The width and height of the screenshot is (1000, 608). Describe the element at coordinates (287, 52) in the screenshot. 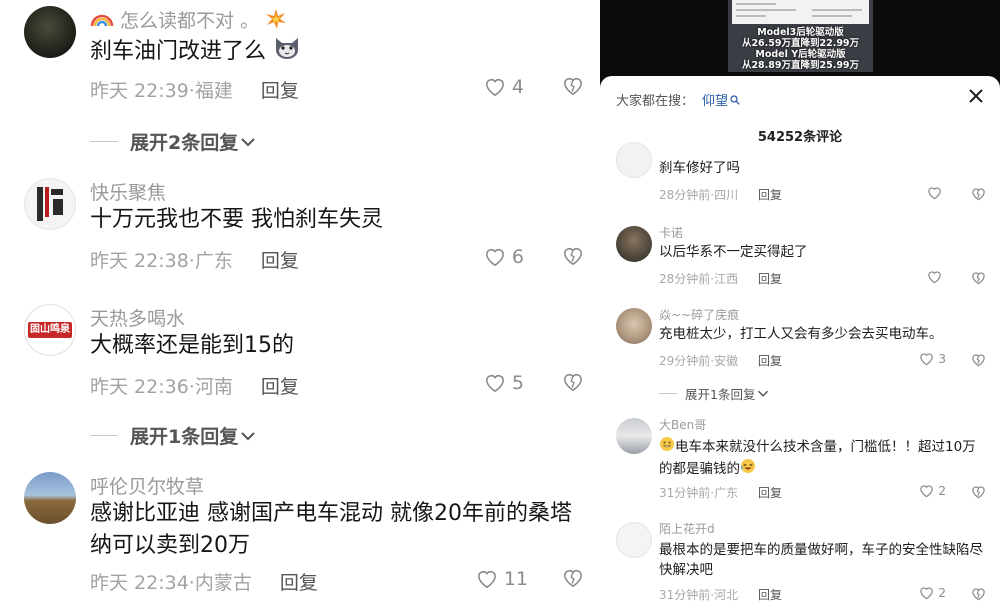

I see `cat-icon` at that location.